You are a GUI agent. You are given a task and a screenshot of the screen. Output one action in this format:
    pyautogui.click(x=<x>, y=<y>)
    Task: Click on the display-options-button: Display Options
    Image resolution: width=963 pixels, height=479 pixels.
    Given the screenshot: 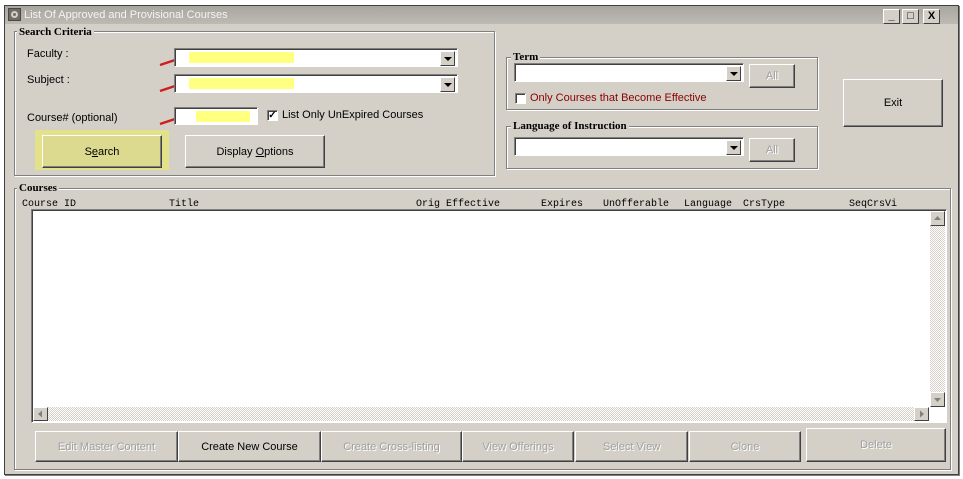 What is the action you would take?
    pyautogui.click(x=255, y=151)
    